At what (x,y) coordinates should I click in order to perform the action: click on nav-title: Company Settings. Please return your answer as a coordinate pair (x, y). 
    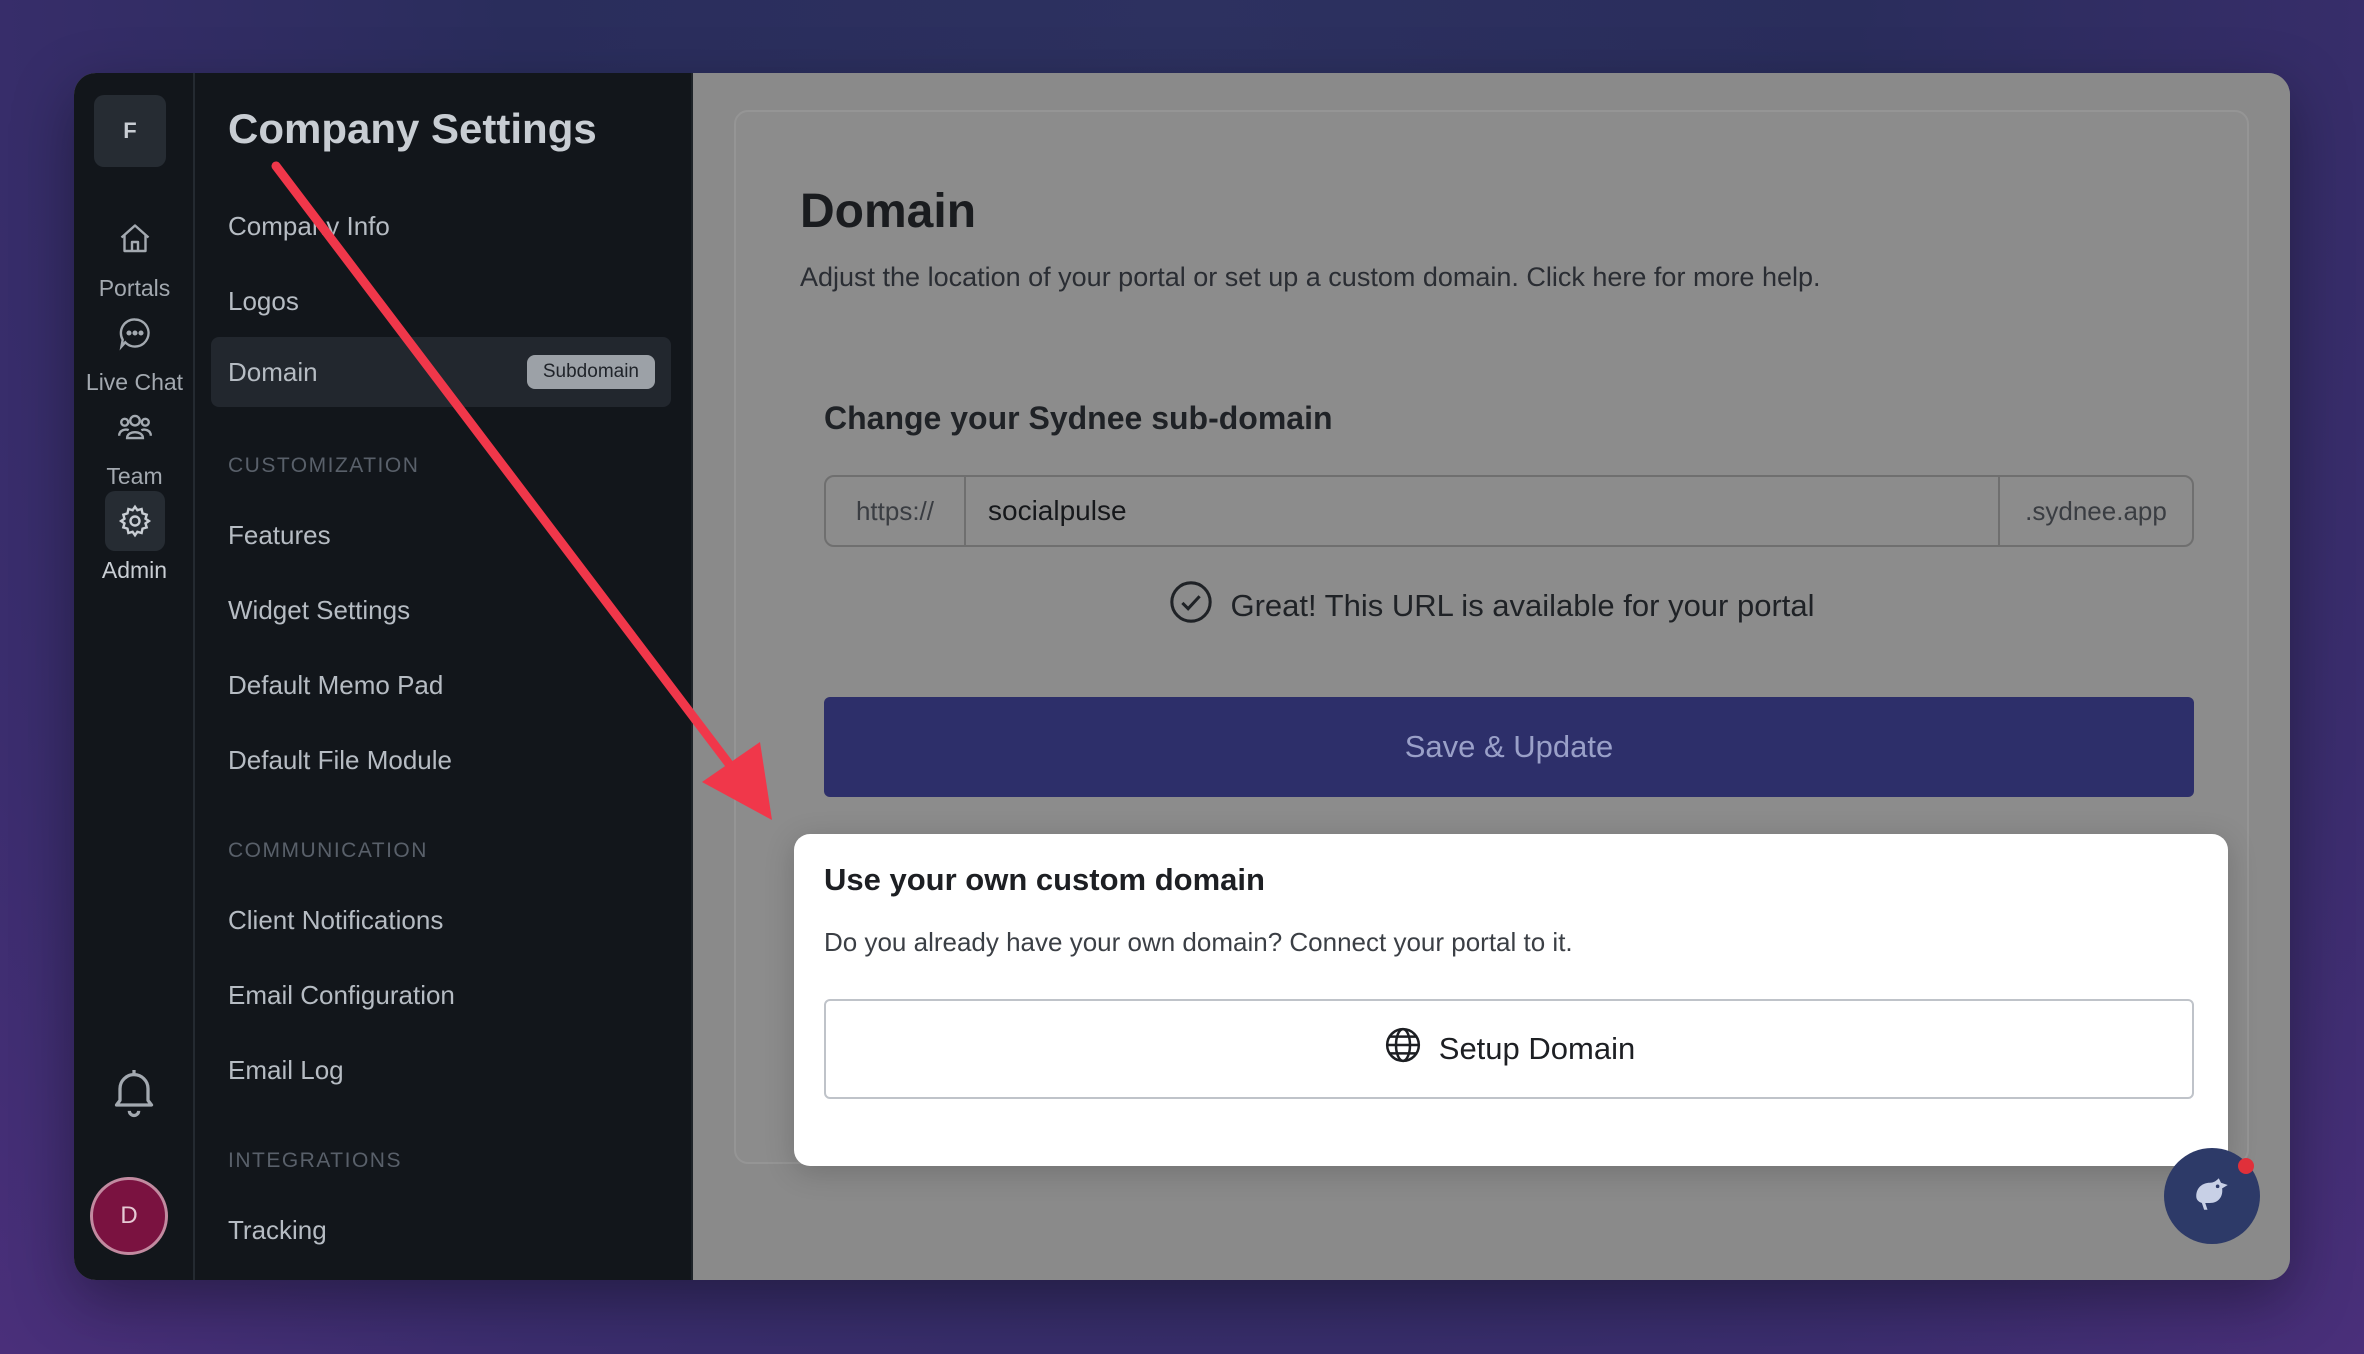
    Looking at the image, I should click on (412, 128).